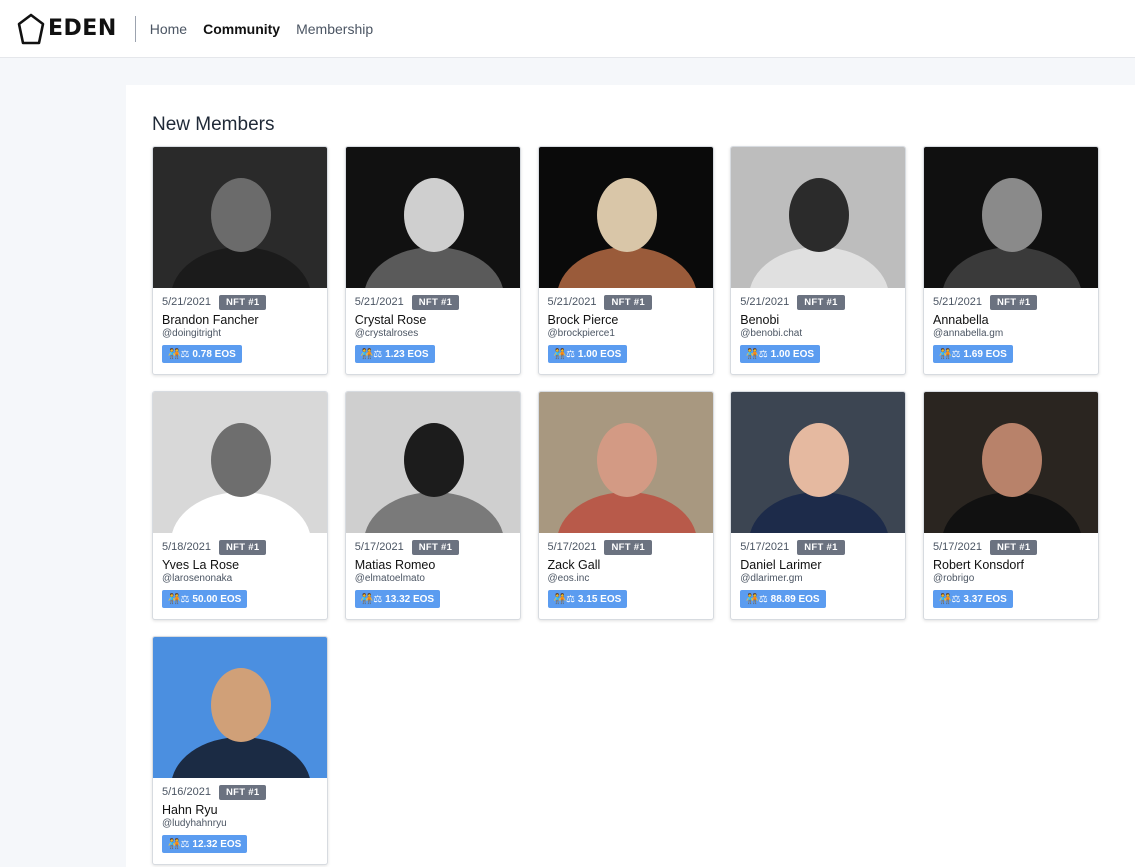  I want to click on member-name: Yves La Rose, so click(201, 565).